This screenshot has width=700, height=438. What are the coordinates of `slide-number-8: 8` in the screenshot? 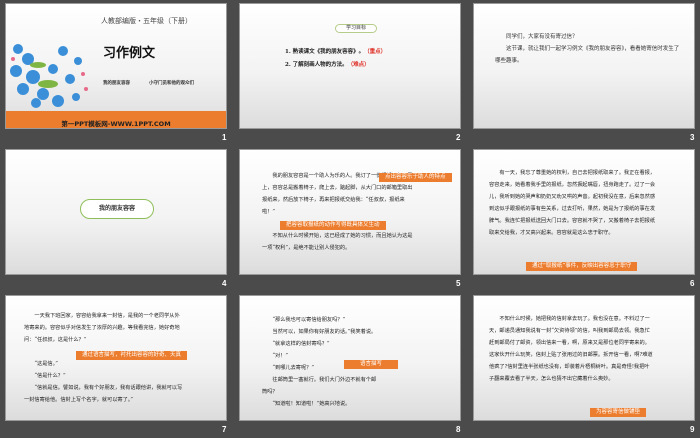 It's located at (458, 429).